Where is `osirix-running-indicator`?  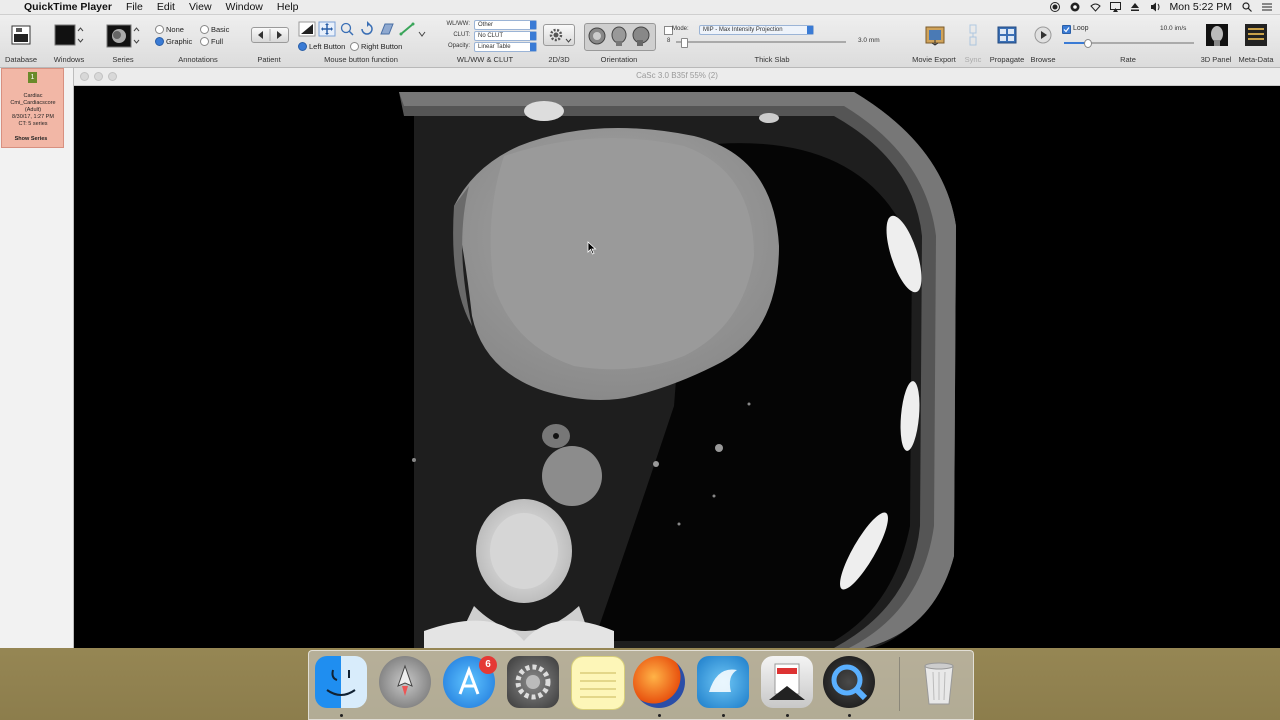
osirix-running-indicator is located at coordinates (723, 715).